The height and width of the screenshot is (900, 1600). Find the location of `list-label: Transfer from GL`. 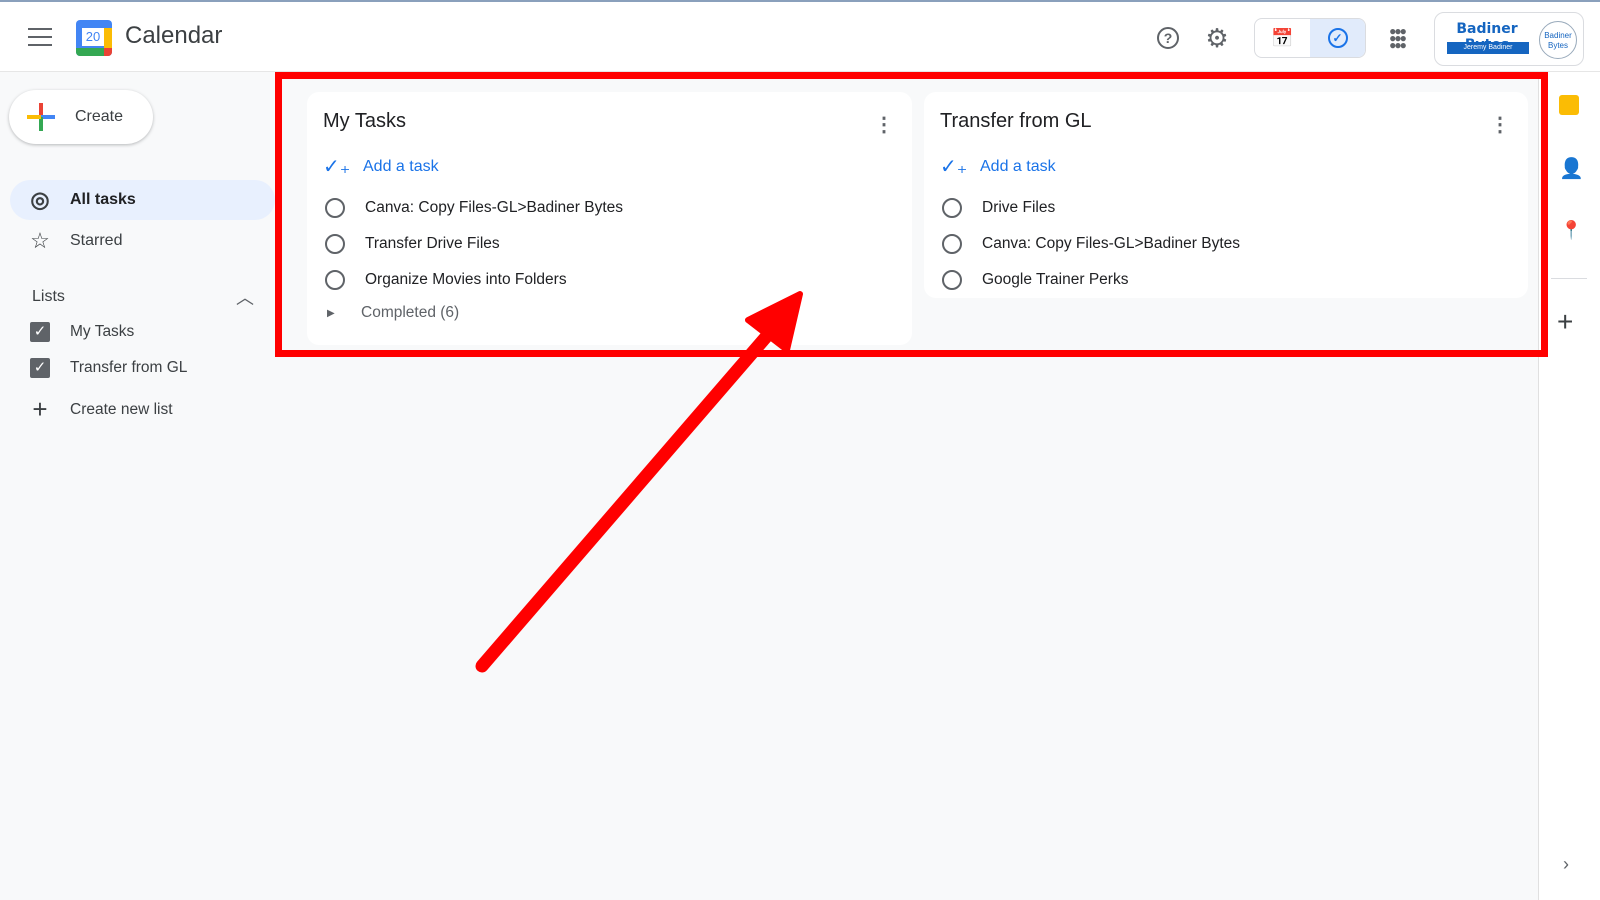

list-label: Transfer from GL is located at coordinates (129, 367).